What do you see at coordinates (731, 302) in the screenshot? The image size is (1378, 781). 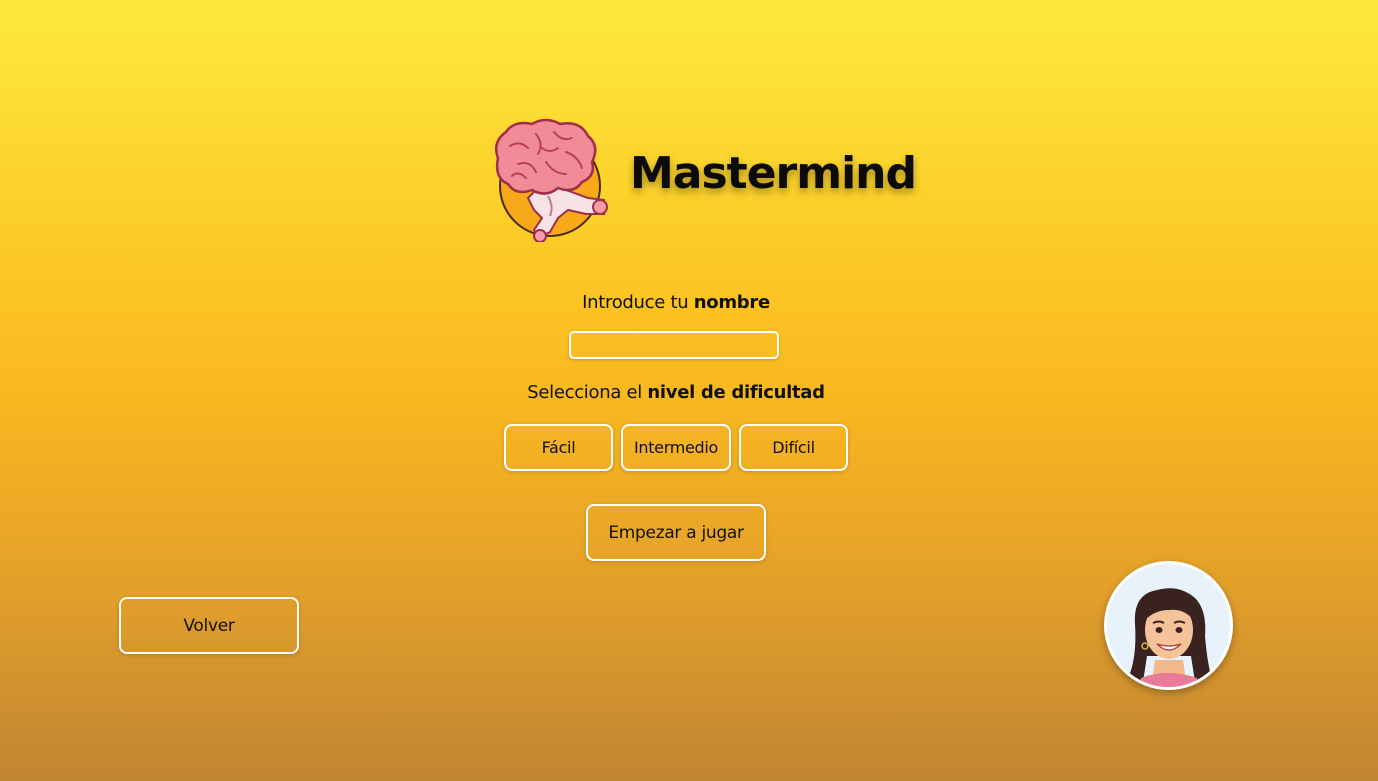 I see `name-label-bold: nombre` at bounding box center [731, 302].